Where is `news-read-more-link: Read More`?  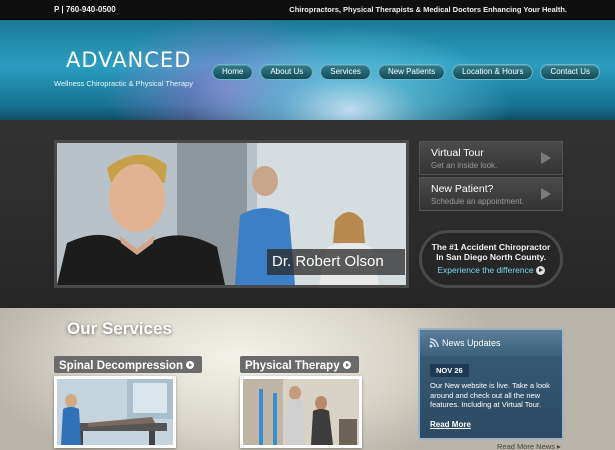
news-read-more-link: Read More is located at coordinates (450, 424).